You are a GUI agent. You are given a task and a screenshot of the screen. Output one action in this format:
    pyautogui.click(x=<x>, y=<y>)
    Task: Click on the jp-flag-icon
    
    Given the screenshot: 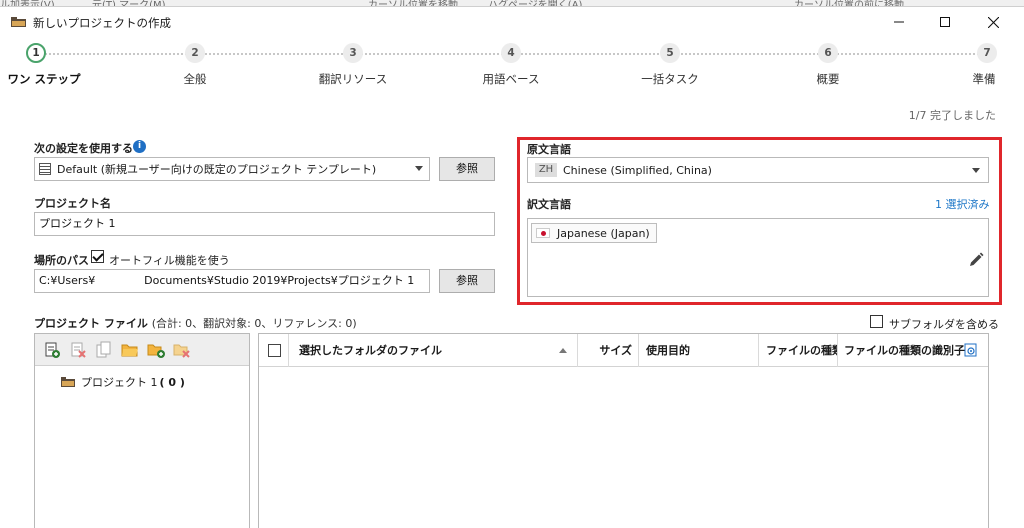 What is the action you would take?
    pyautogui.click(x=543, y=233)
    